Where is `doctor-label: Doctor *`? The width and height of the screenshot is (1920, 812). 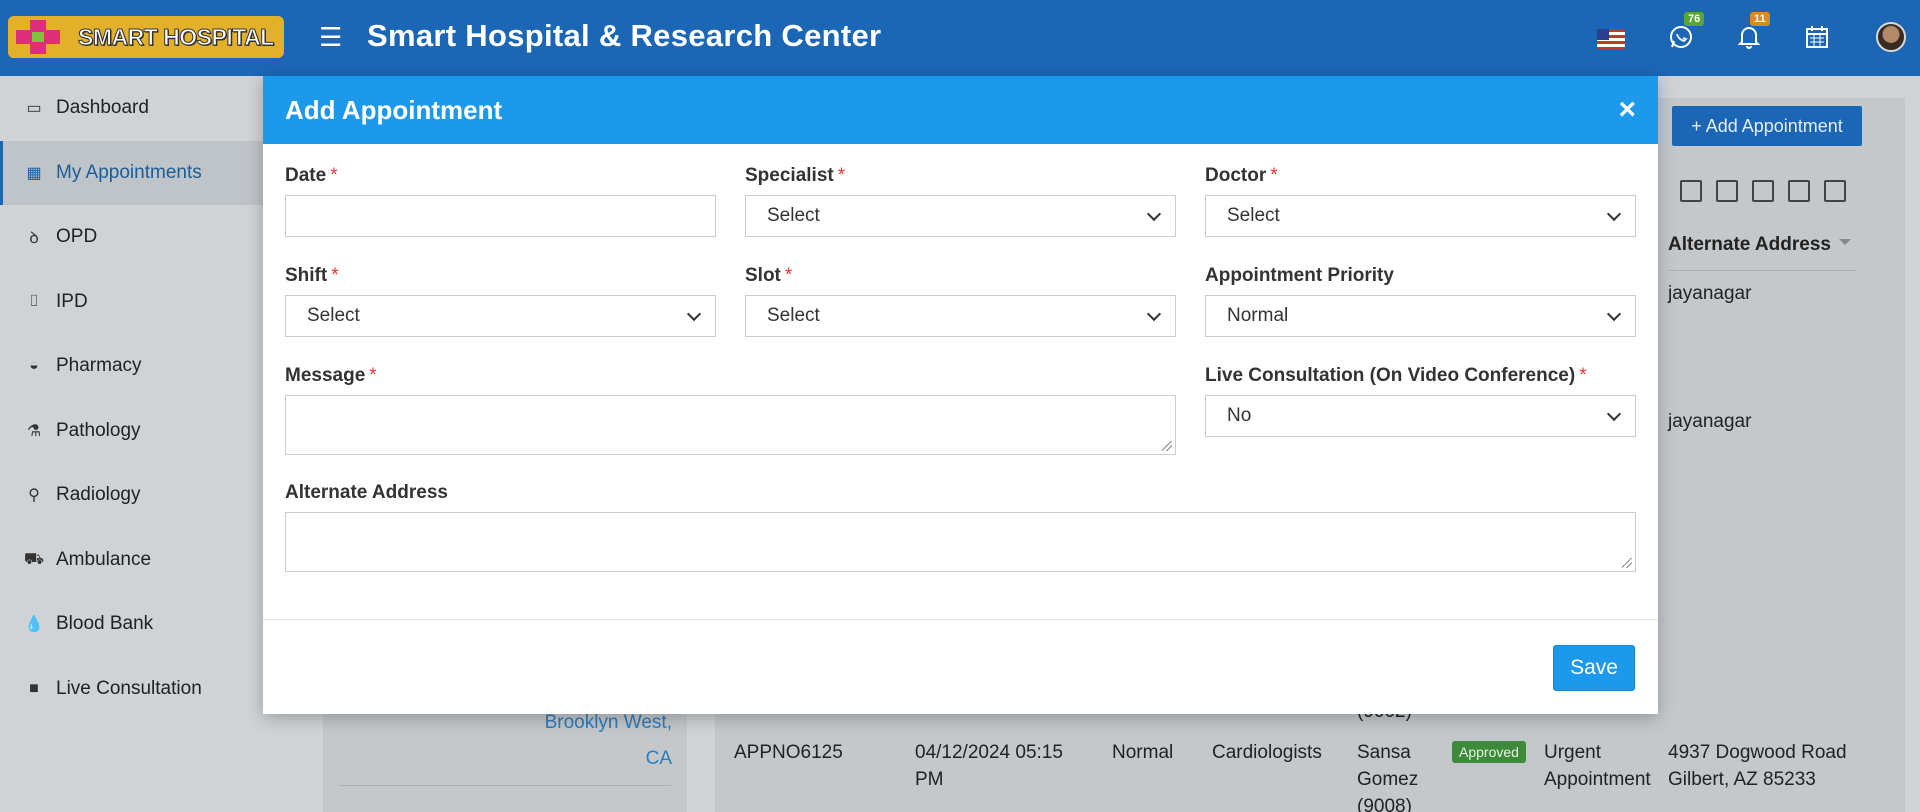
doctor-label: Doctor * is located at coordinates (1420, 176).